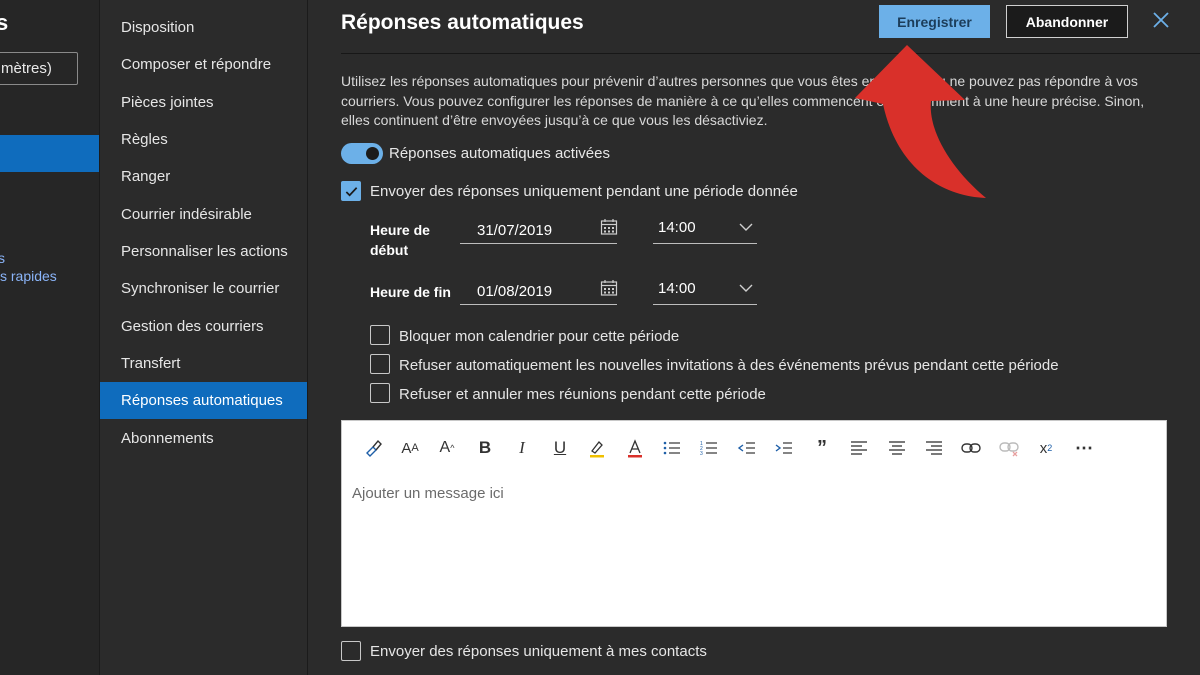  I want to click on nav-item-reponses-automatiques: Réponses automatiques, so click(203, 400).